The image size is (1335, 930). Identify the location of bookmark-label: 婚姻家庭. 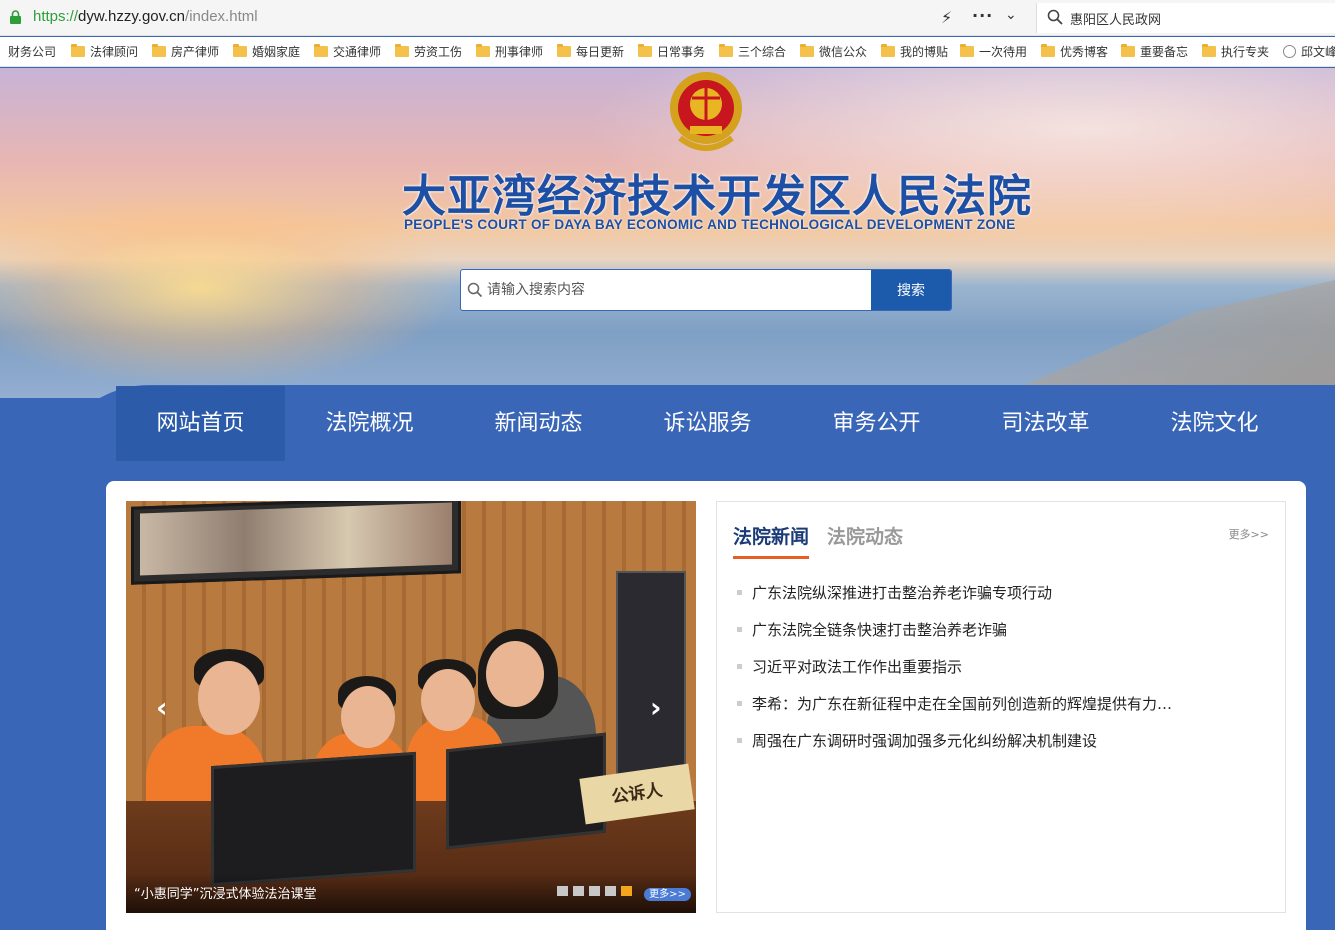
(276, 52).